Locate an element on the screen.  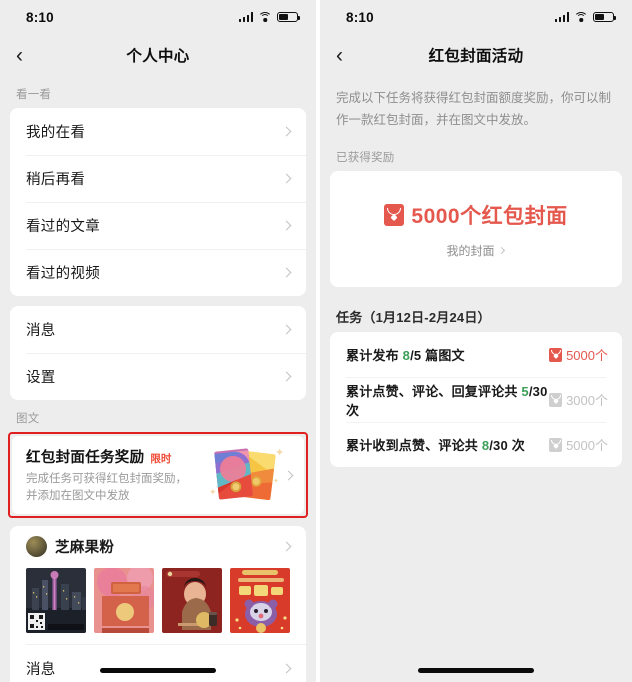
cover-thumb-pink-flower is located at coordinates (124, 600).